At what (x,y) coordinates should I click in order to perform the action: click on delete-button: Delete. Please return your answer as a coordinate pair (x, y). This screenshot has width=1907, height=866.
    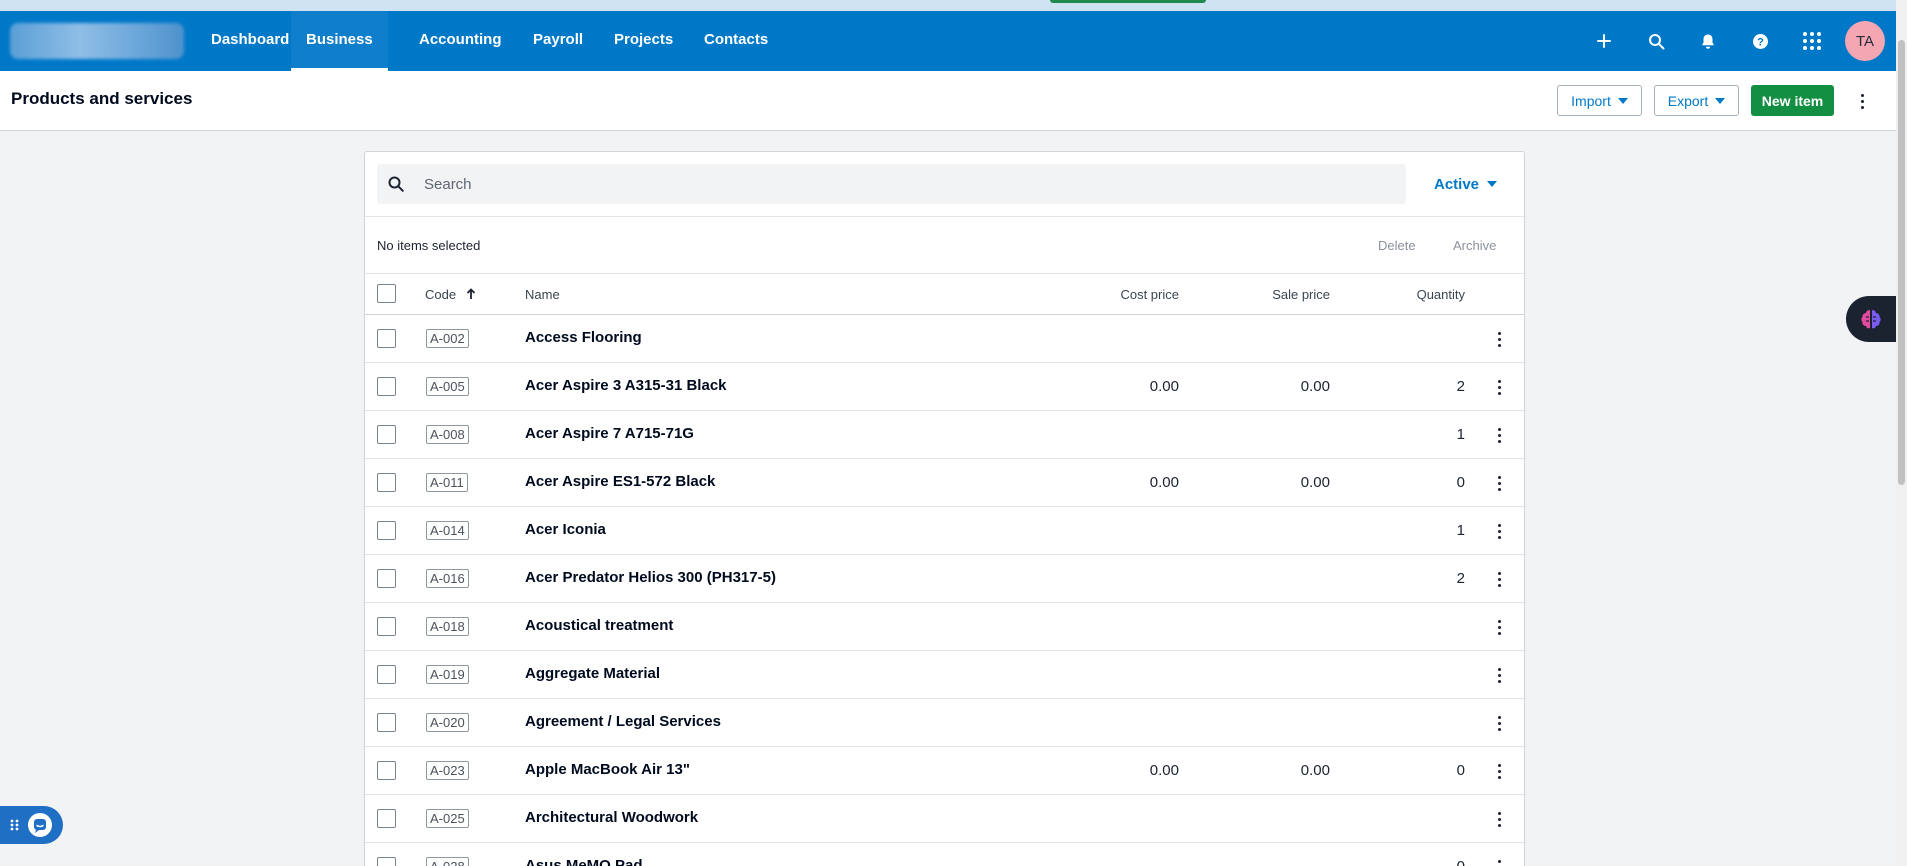
    Looking at the image, I should click on (1397, 245).